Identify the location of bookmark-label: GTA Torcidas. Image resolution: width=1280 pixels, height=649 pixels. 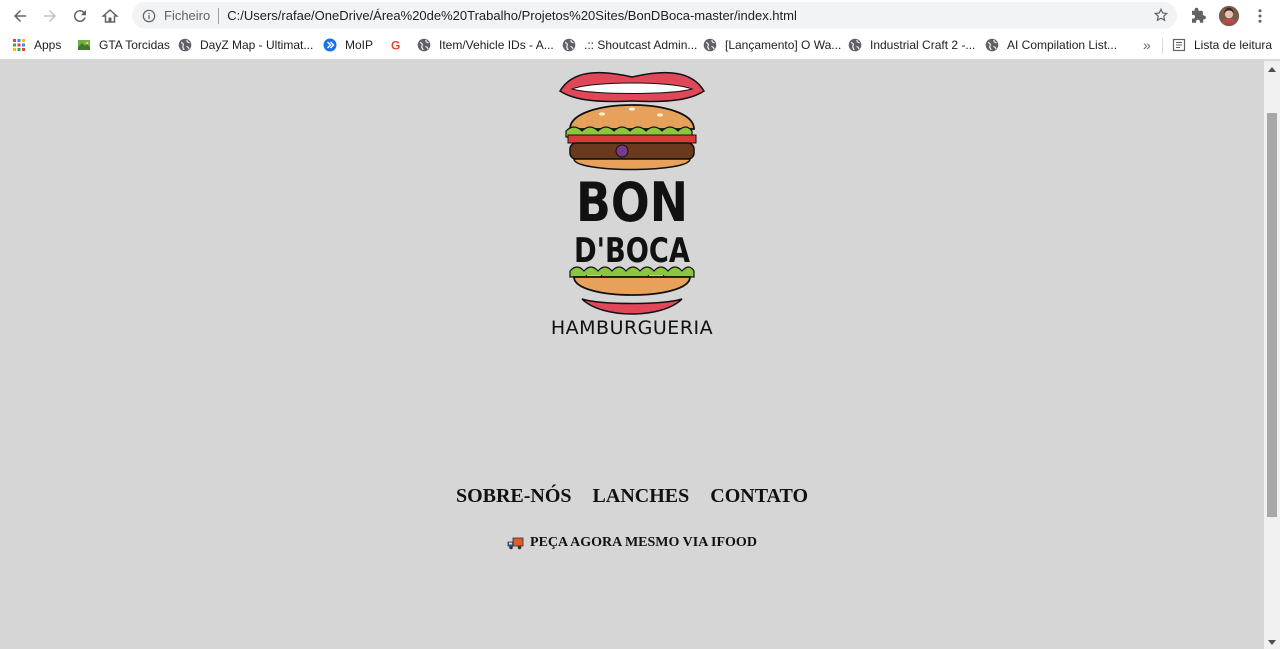
(134, 45).